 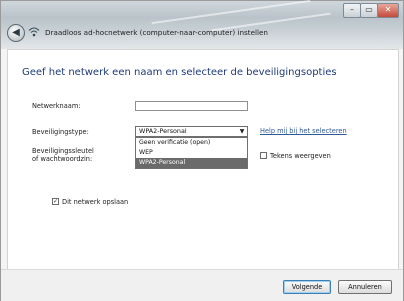 What do you see at coordinates (95, 202) in the screenshot?
I see `save-network-label: Dit netwerk opslaan` at bounding box center [95, 202].